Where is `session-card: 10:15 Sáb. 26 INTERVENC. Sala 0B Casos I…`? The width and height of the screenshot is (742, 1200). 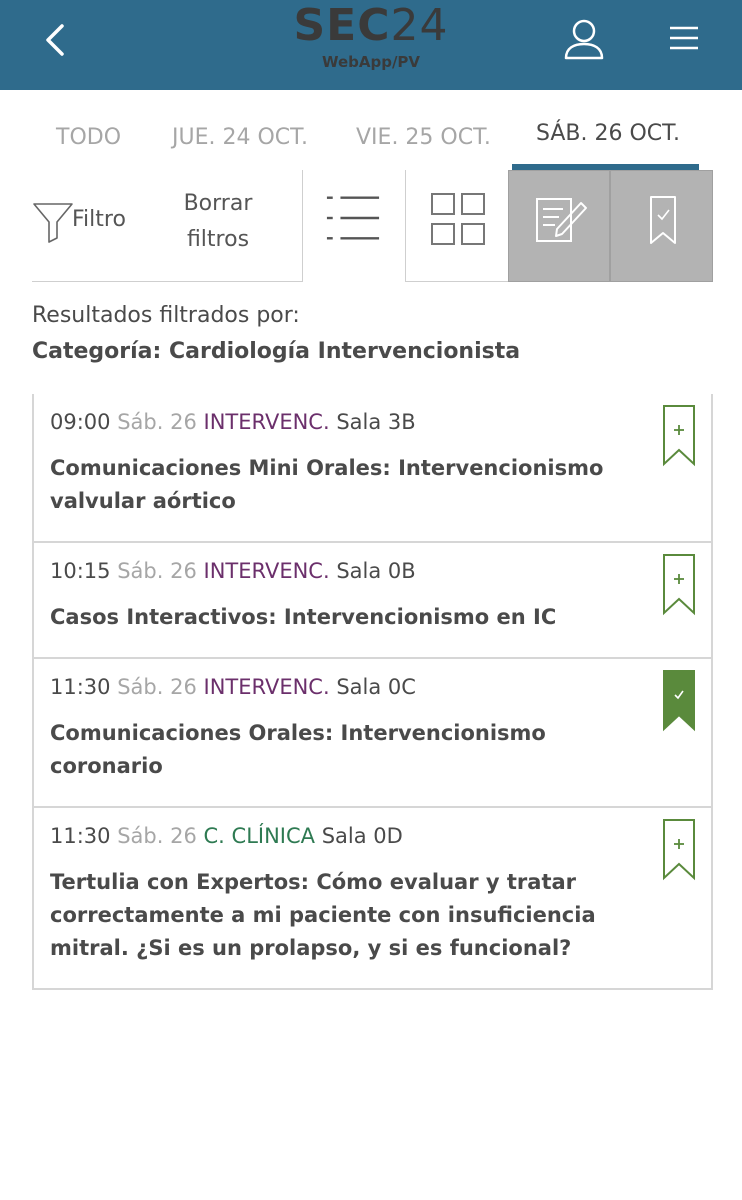
session-card: 10:15 Sáb. 26 INTERVENC. Sala 0B Casos I… is located at coordinates (372, 601).